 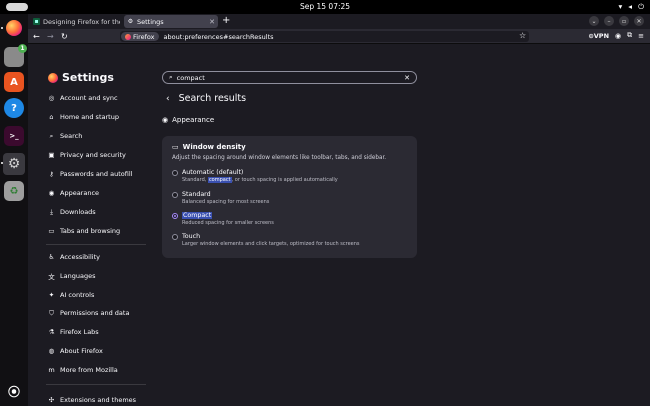 What do you see at coordinates (51, 135) in the screenshot?
I see `search-icon: ⌕` at bounding box center [51, 135].